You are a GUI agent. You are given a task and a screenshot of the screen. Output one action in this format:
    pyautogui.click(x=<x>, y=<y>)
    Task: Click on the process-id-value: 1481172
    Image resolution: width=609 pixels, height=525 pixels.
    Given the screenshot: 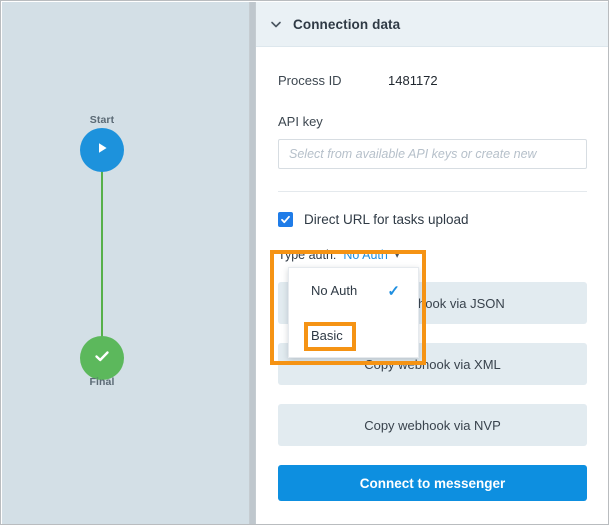 What is the action you would take?
    pyautogui.click(x=413, y=80)
    